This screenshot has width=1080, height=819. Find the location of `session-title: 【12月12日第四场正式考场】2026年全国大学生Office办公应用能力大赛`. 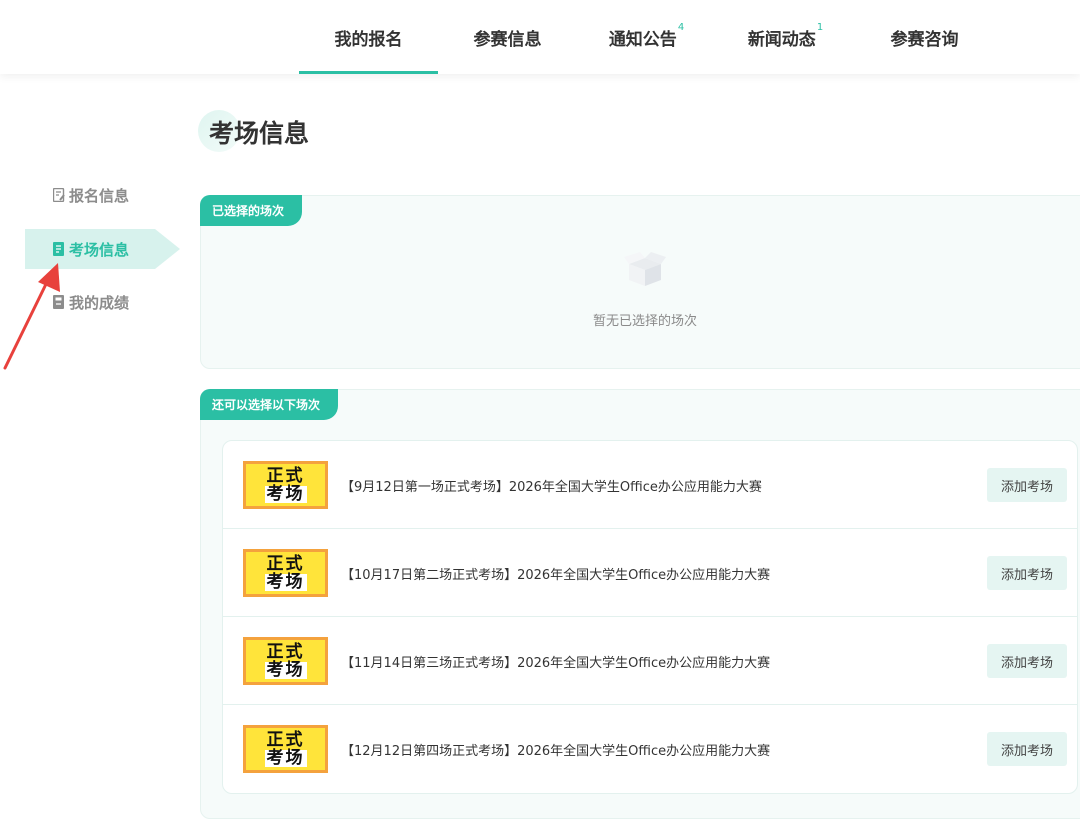

session-title: 【12月12日第四场正式考场】2026年全国大学生Office办公应用能力大赛 is located at coordinates (556, 751).